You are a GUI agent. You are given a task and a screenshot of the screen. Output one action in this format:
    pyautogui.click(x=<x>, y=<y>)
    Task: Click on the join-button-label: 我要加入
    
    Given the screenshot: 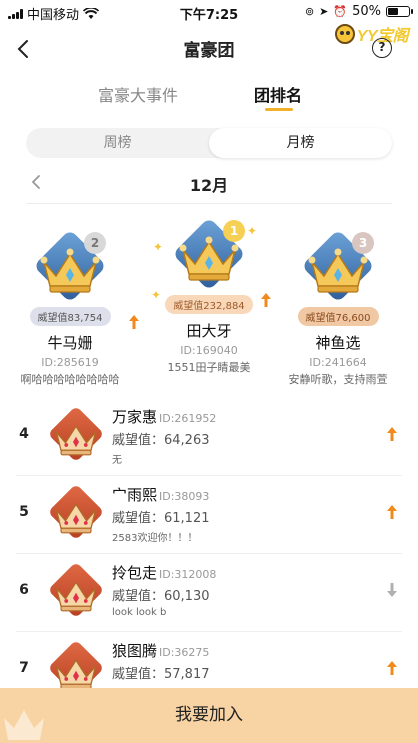 What is the action you would take?
    pyautogui.click(x=209, y=715)
    